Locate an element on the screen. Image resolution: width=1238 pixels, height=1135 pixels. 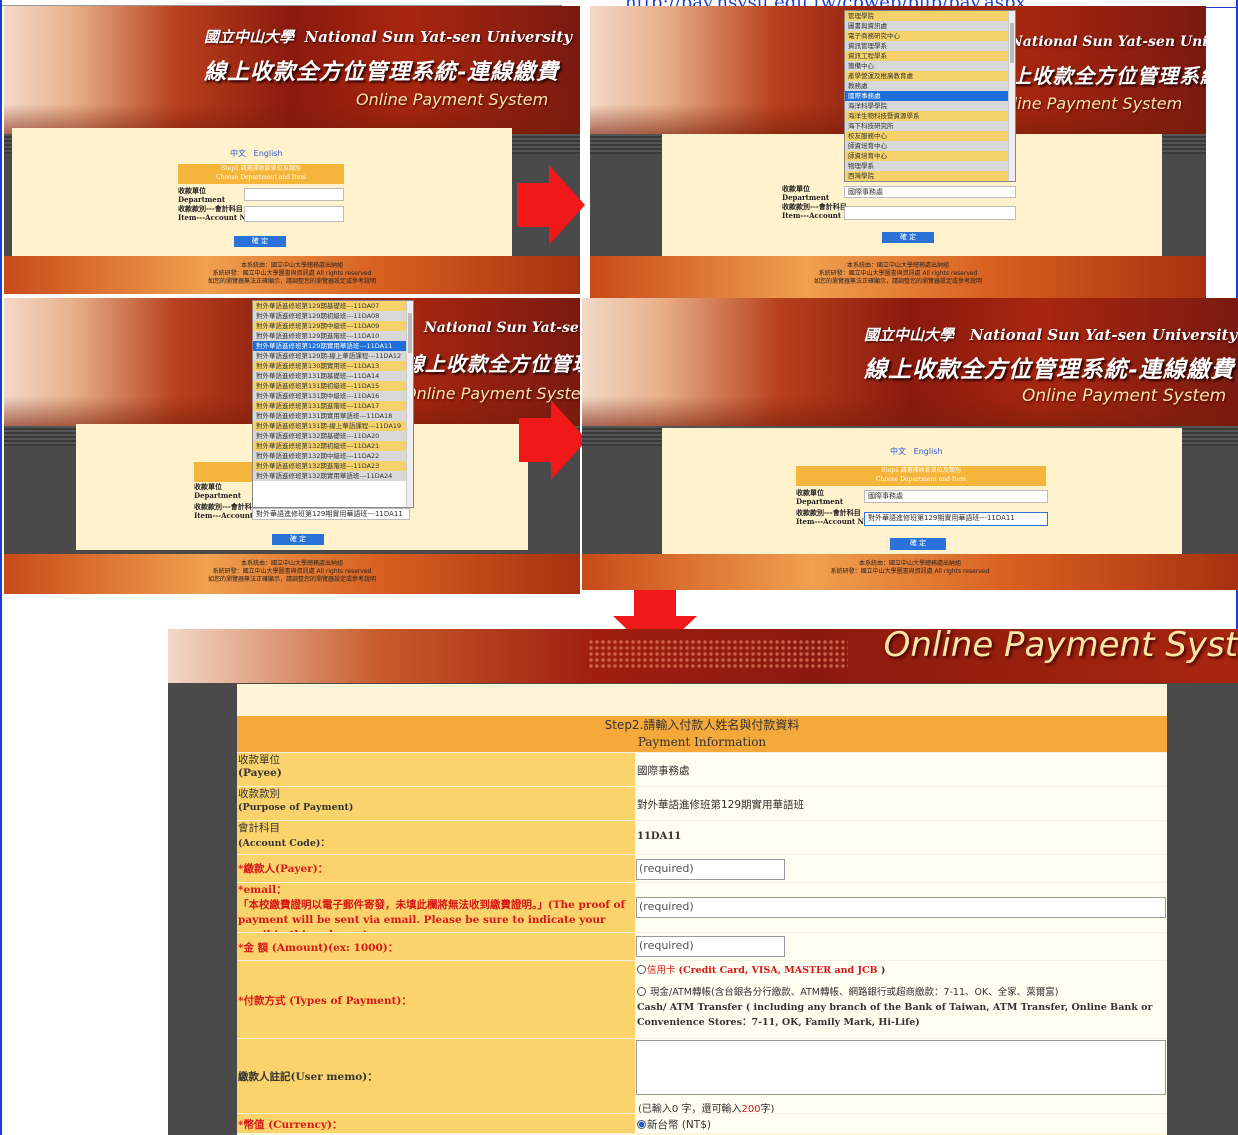
dropdown-option: 籌備中心 is located at coordinates (930, 66).